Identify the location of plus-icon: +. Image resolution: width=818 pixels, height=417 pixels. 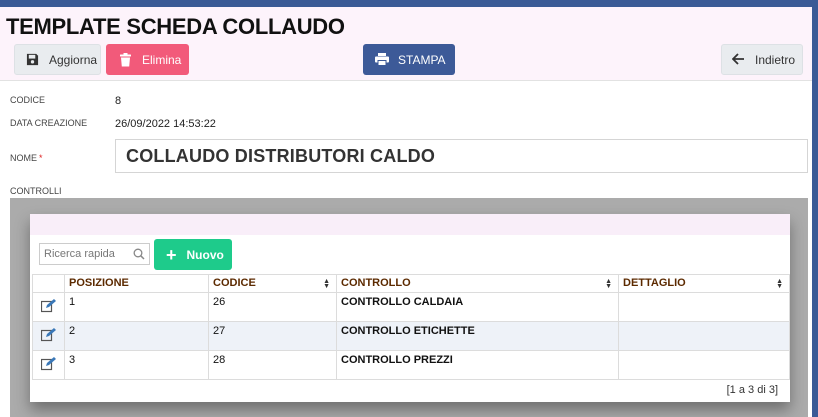
(171, 254).